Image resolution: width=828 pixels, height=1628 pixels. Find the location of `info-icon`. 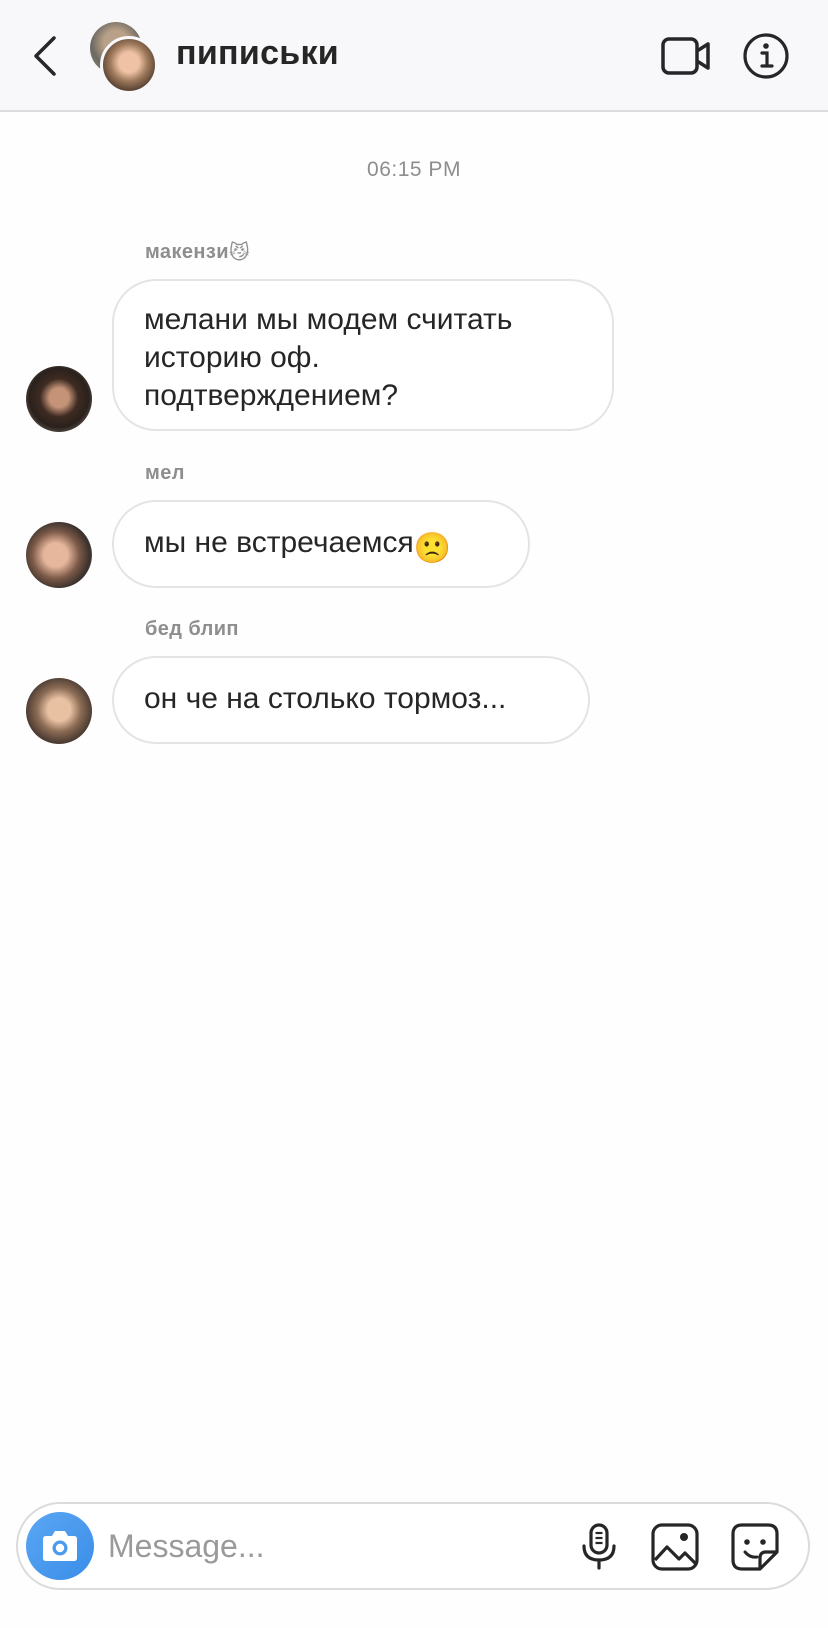

info-icon is located at coordinates (766, 56).